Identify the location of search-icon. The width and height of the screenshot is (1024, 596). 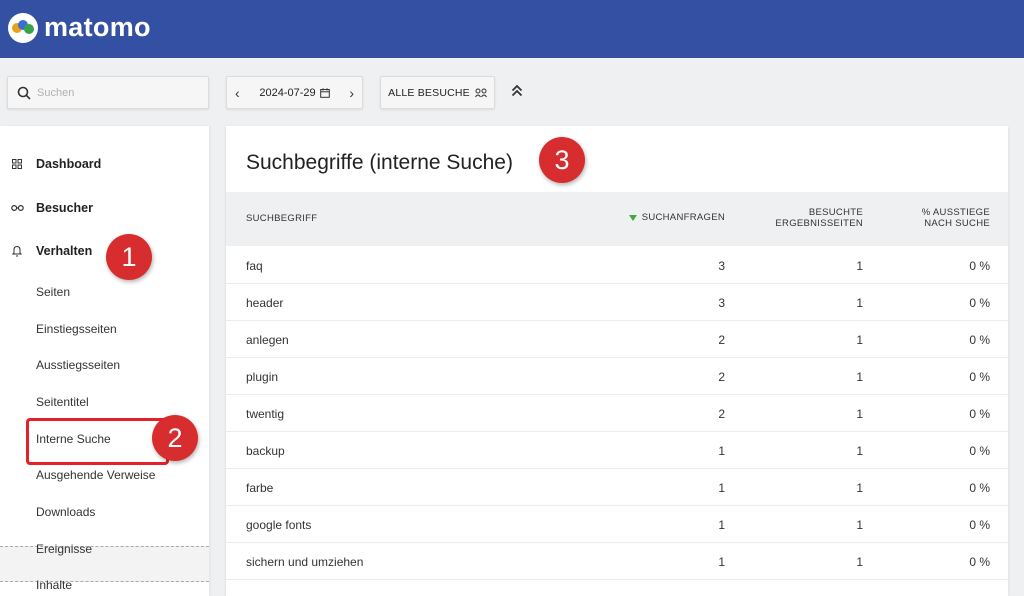
(24, 93).